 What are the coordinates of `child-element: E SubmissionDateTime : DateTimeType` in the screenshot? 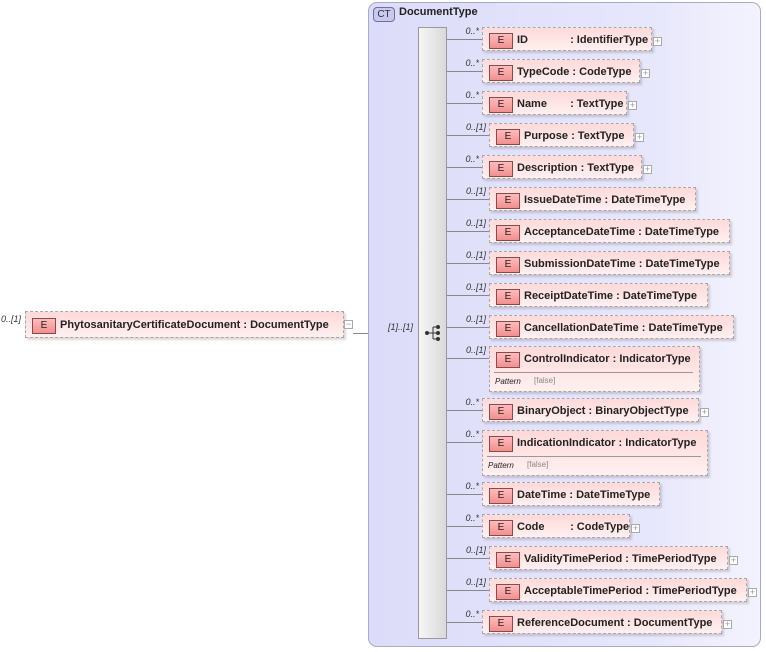 It's located at (609, 263).